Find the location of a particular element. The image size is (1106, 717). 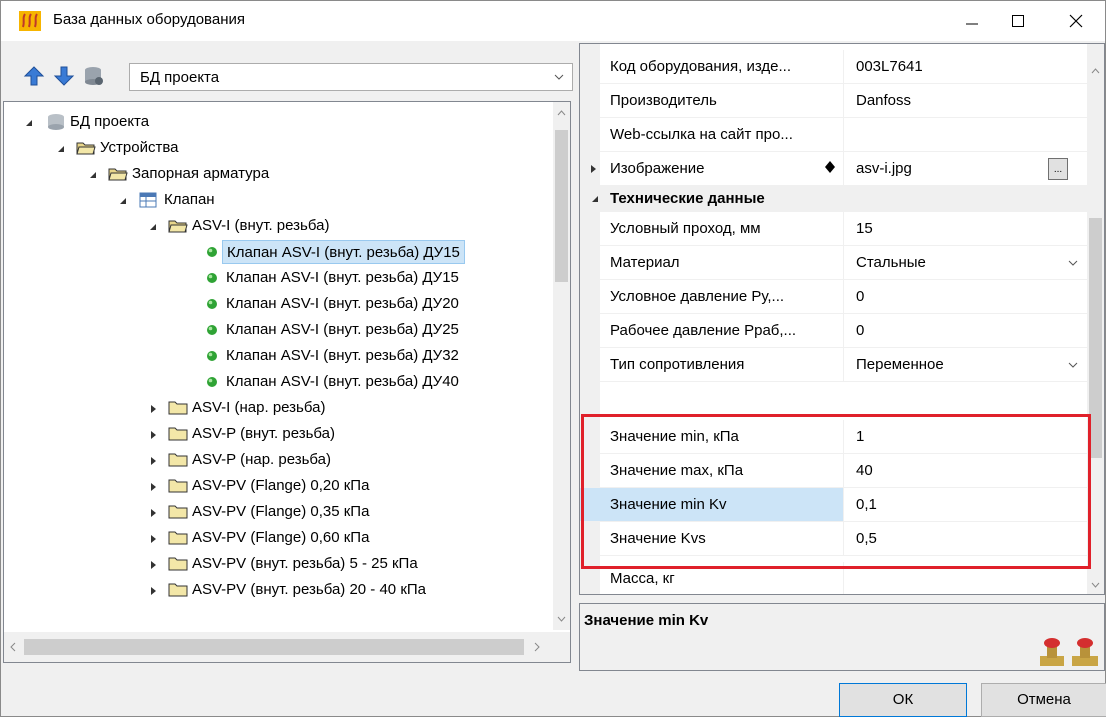

close-button is located at coordinates (1076, 21).